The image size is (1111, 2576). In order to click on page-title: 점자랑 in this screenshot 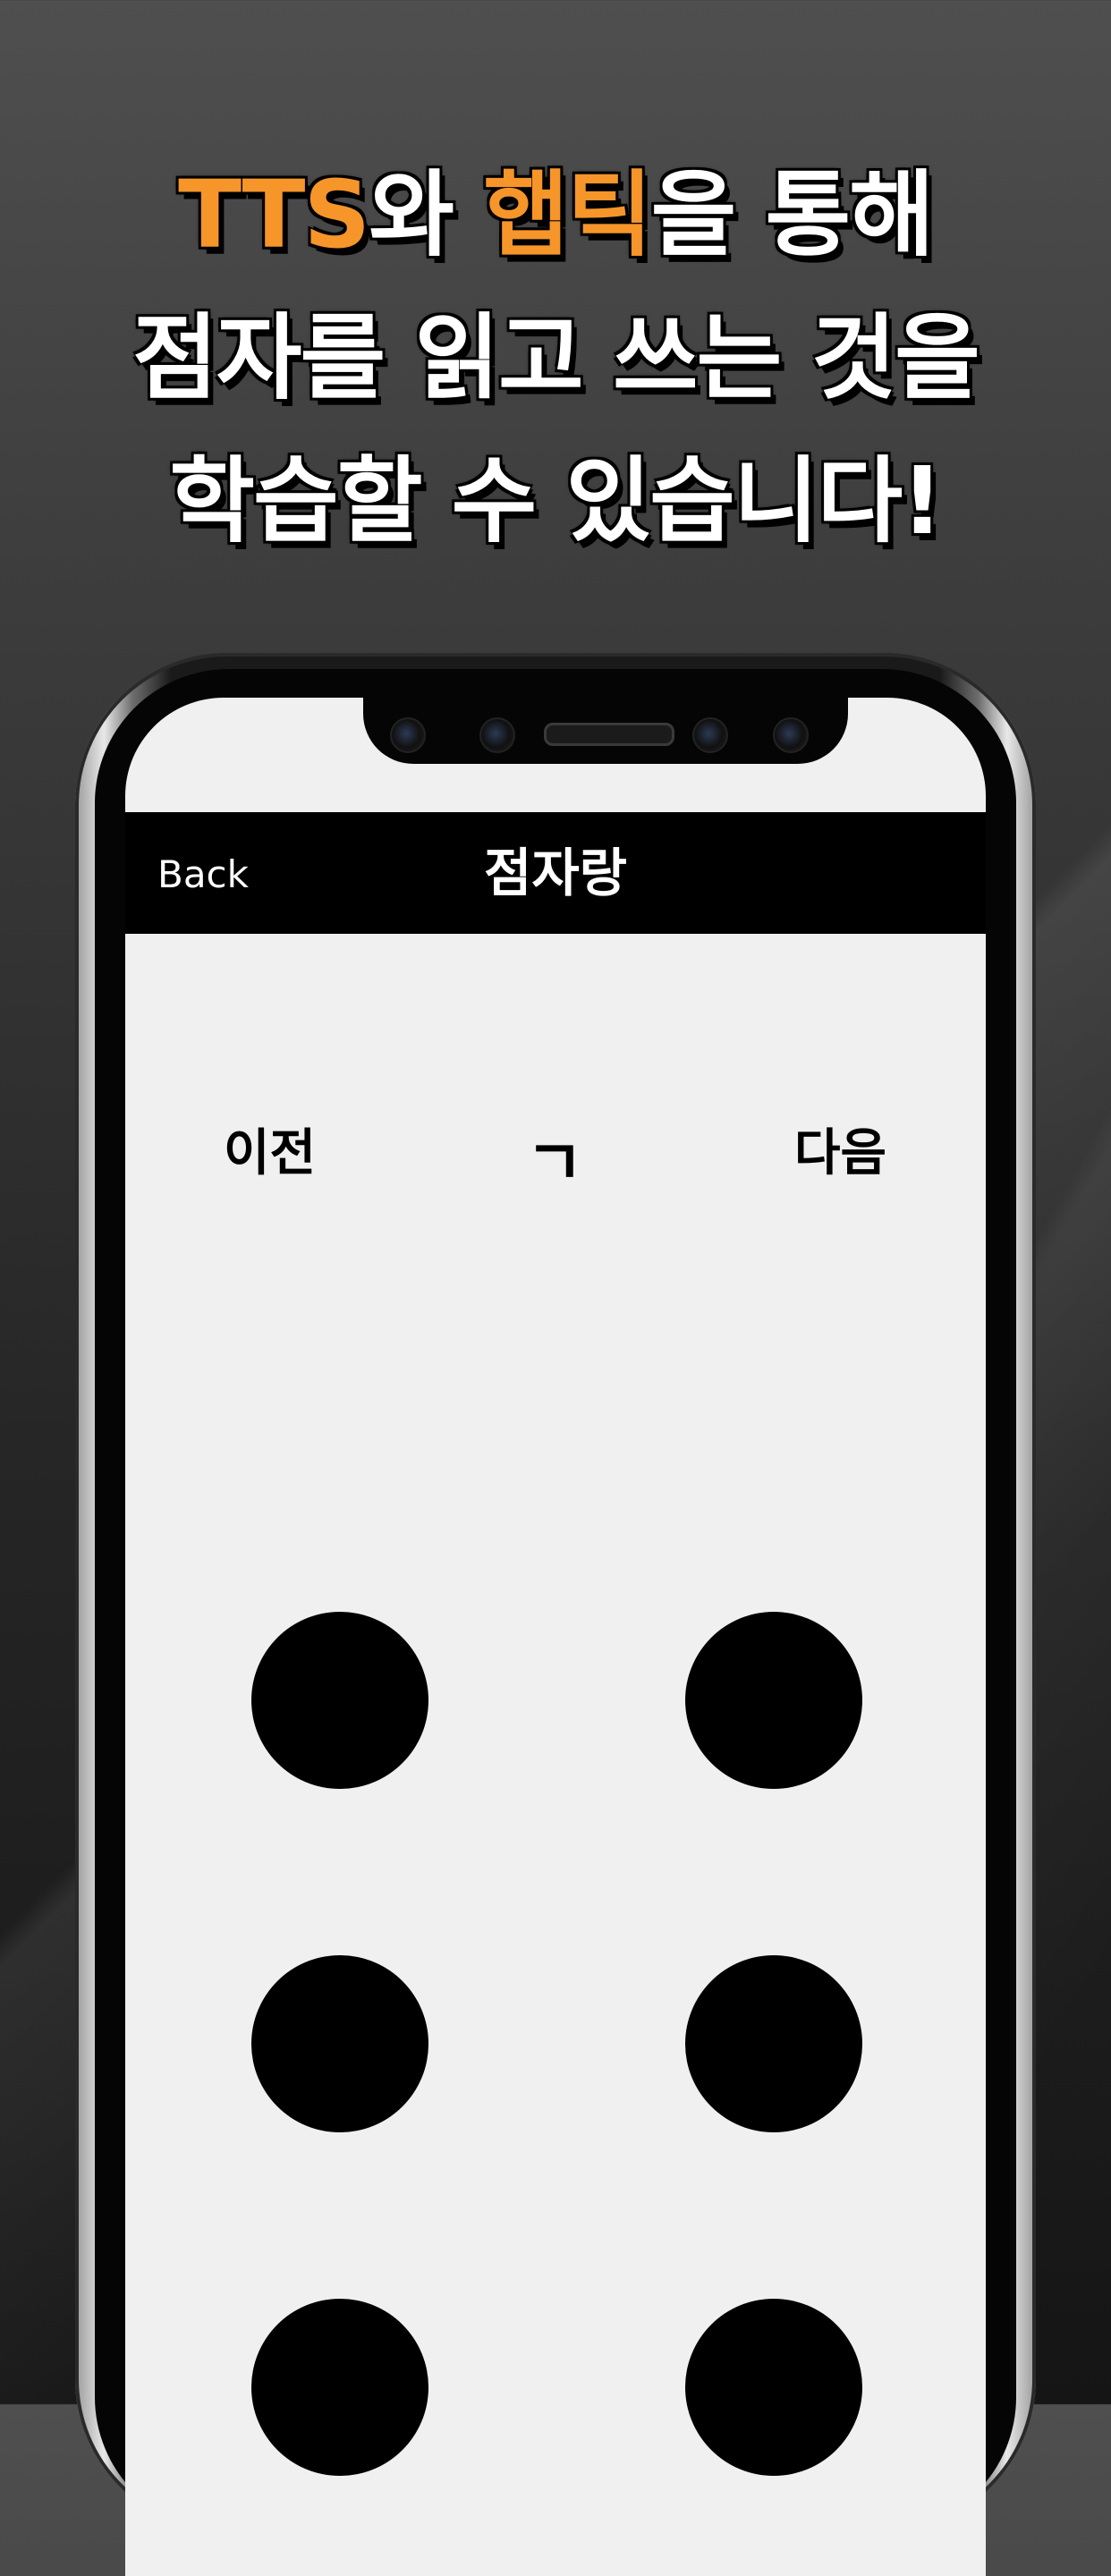, I will do `click(555, 873)`.